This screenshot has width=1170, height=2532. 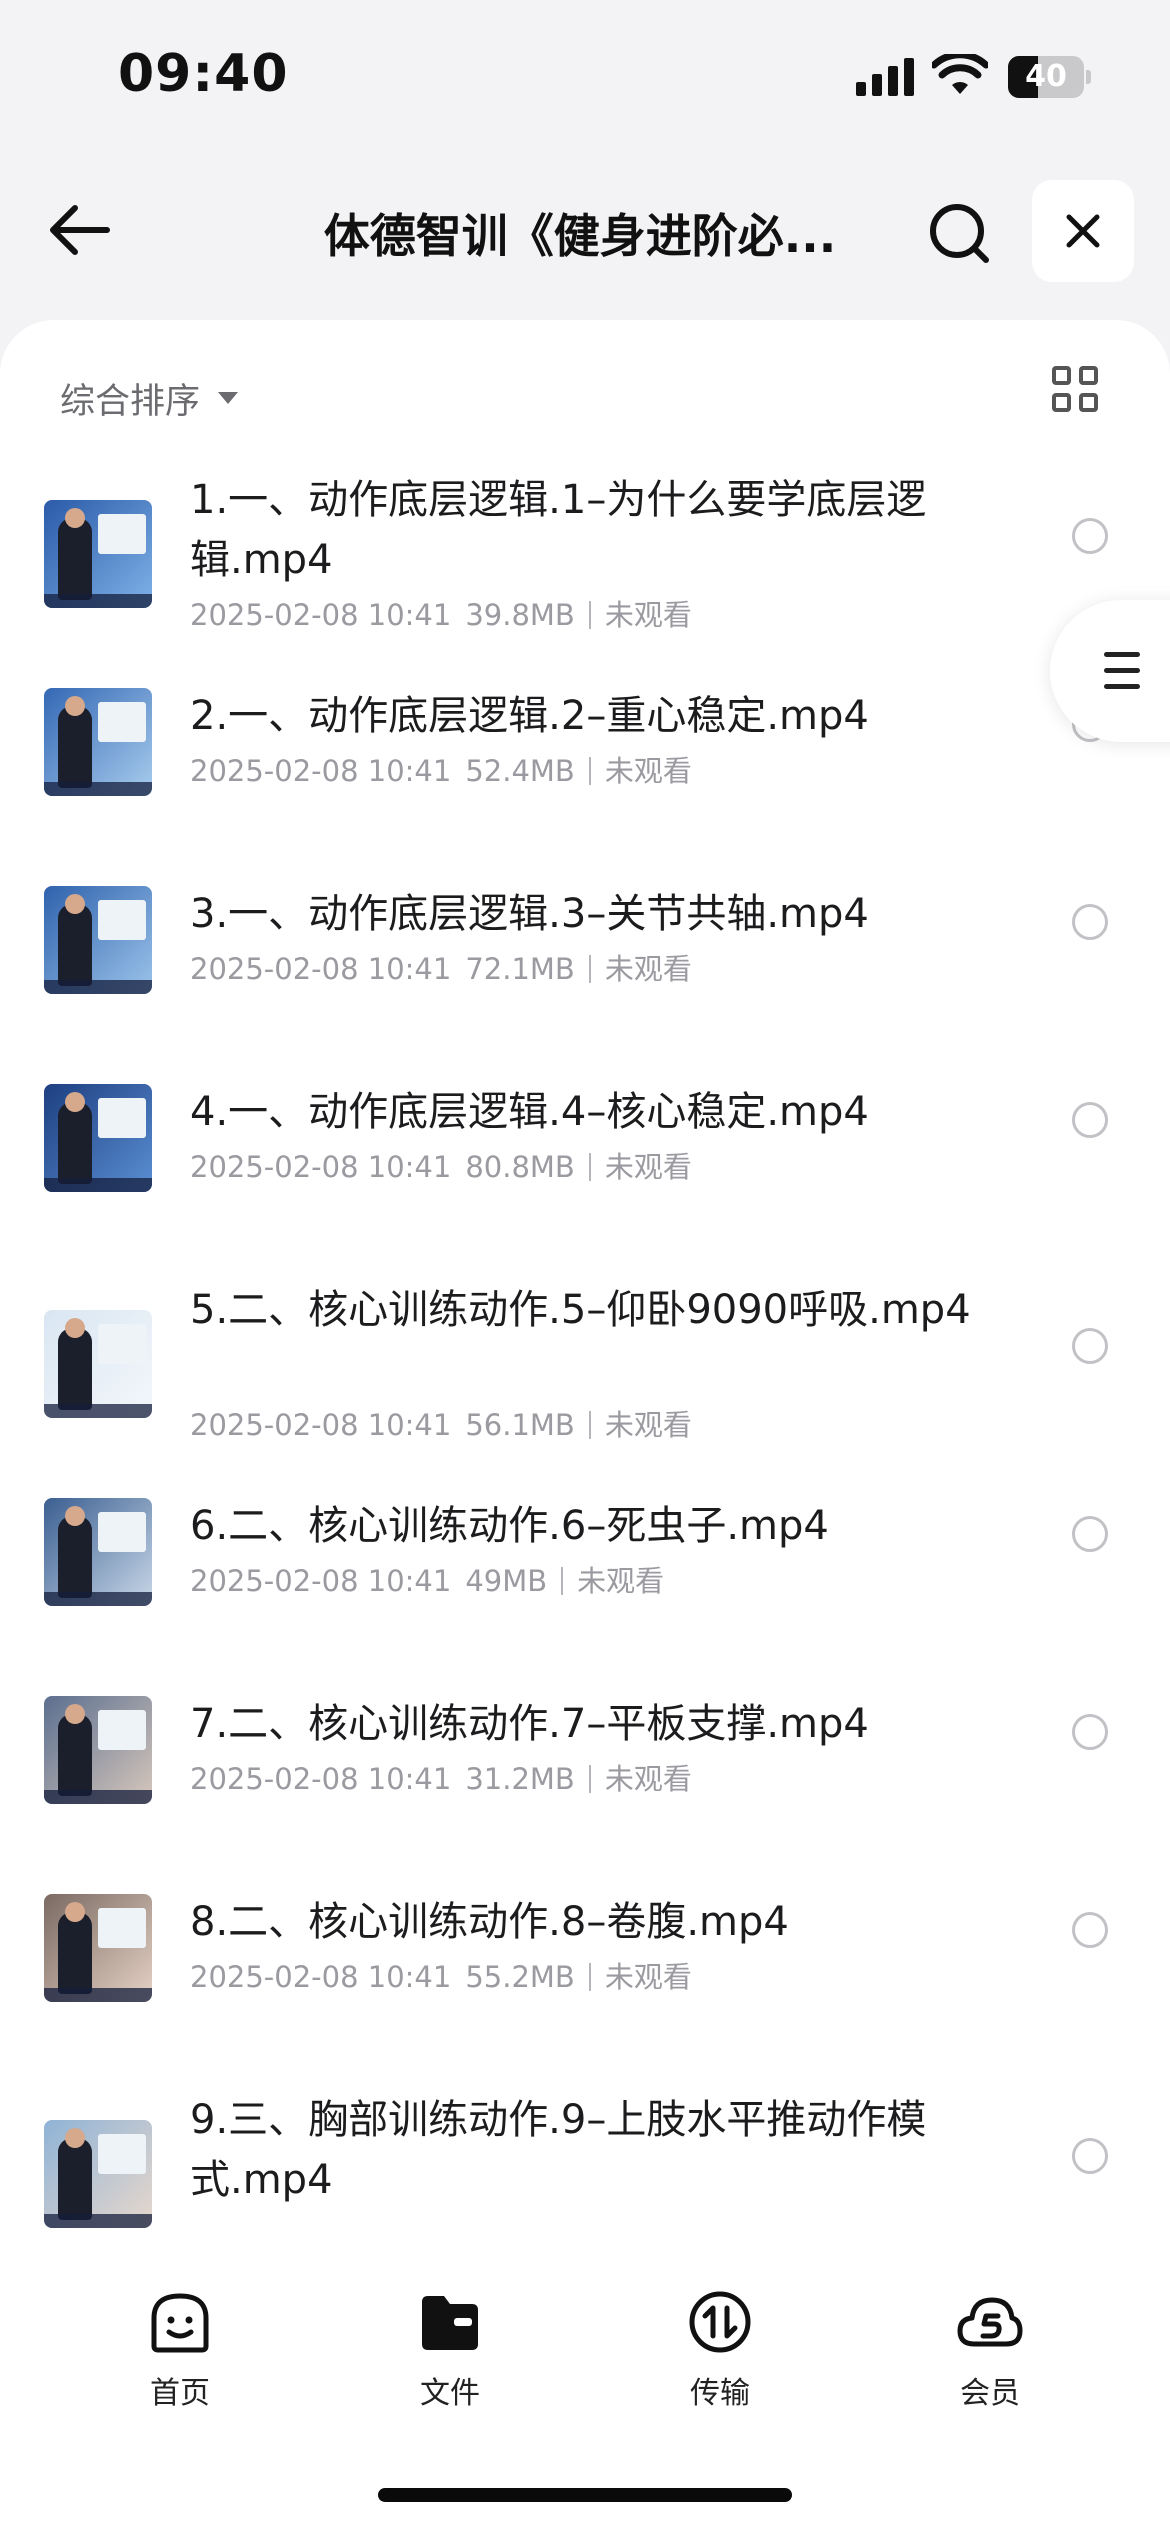 I want to click on sort-dropdown: 综合排序, so click(x=149, y=398).